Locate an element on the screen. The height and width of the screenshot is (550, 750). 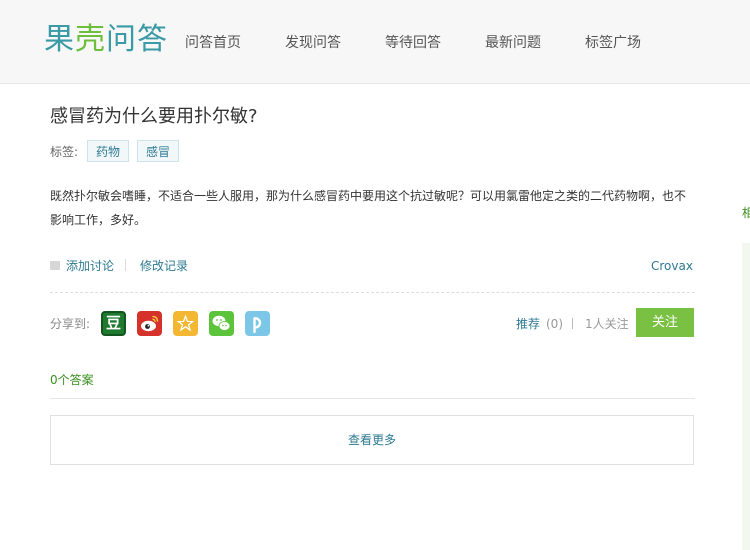
tag-cold: 感冒 is located at coordinates (158, 151).